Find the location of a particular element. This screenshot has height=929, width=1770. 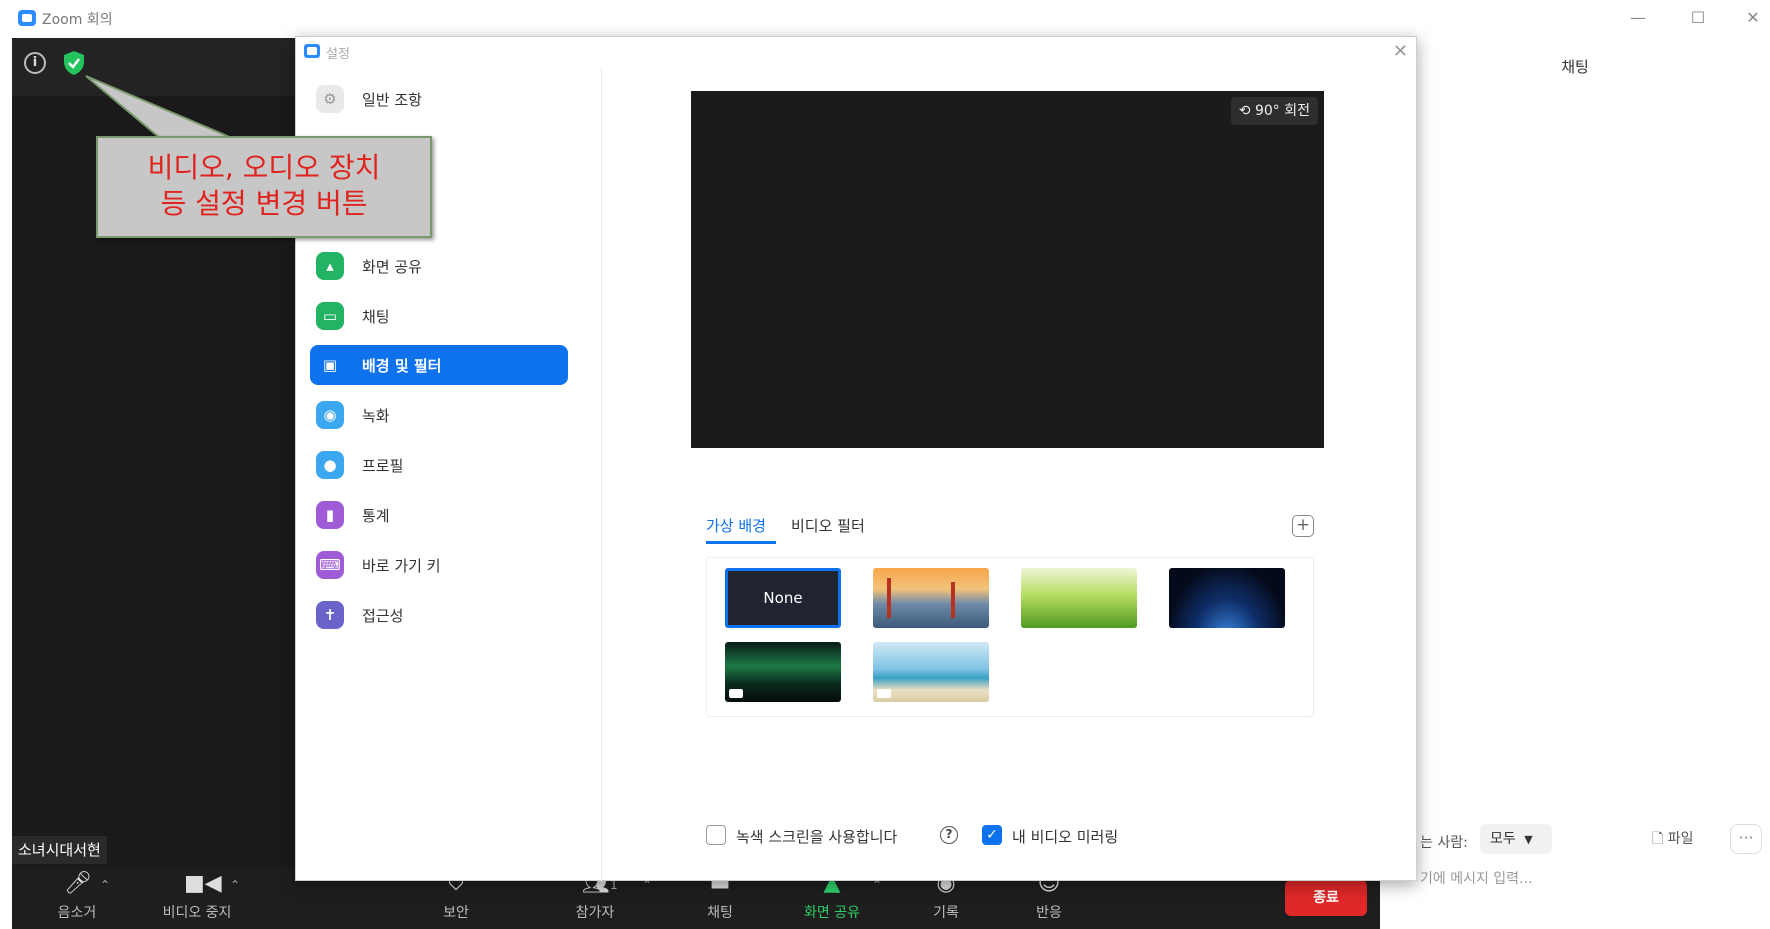

mirror-video-label: 내 비디오 미러링 is located at coordinates (1065, 837).